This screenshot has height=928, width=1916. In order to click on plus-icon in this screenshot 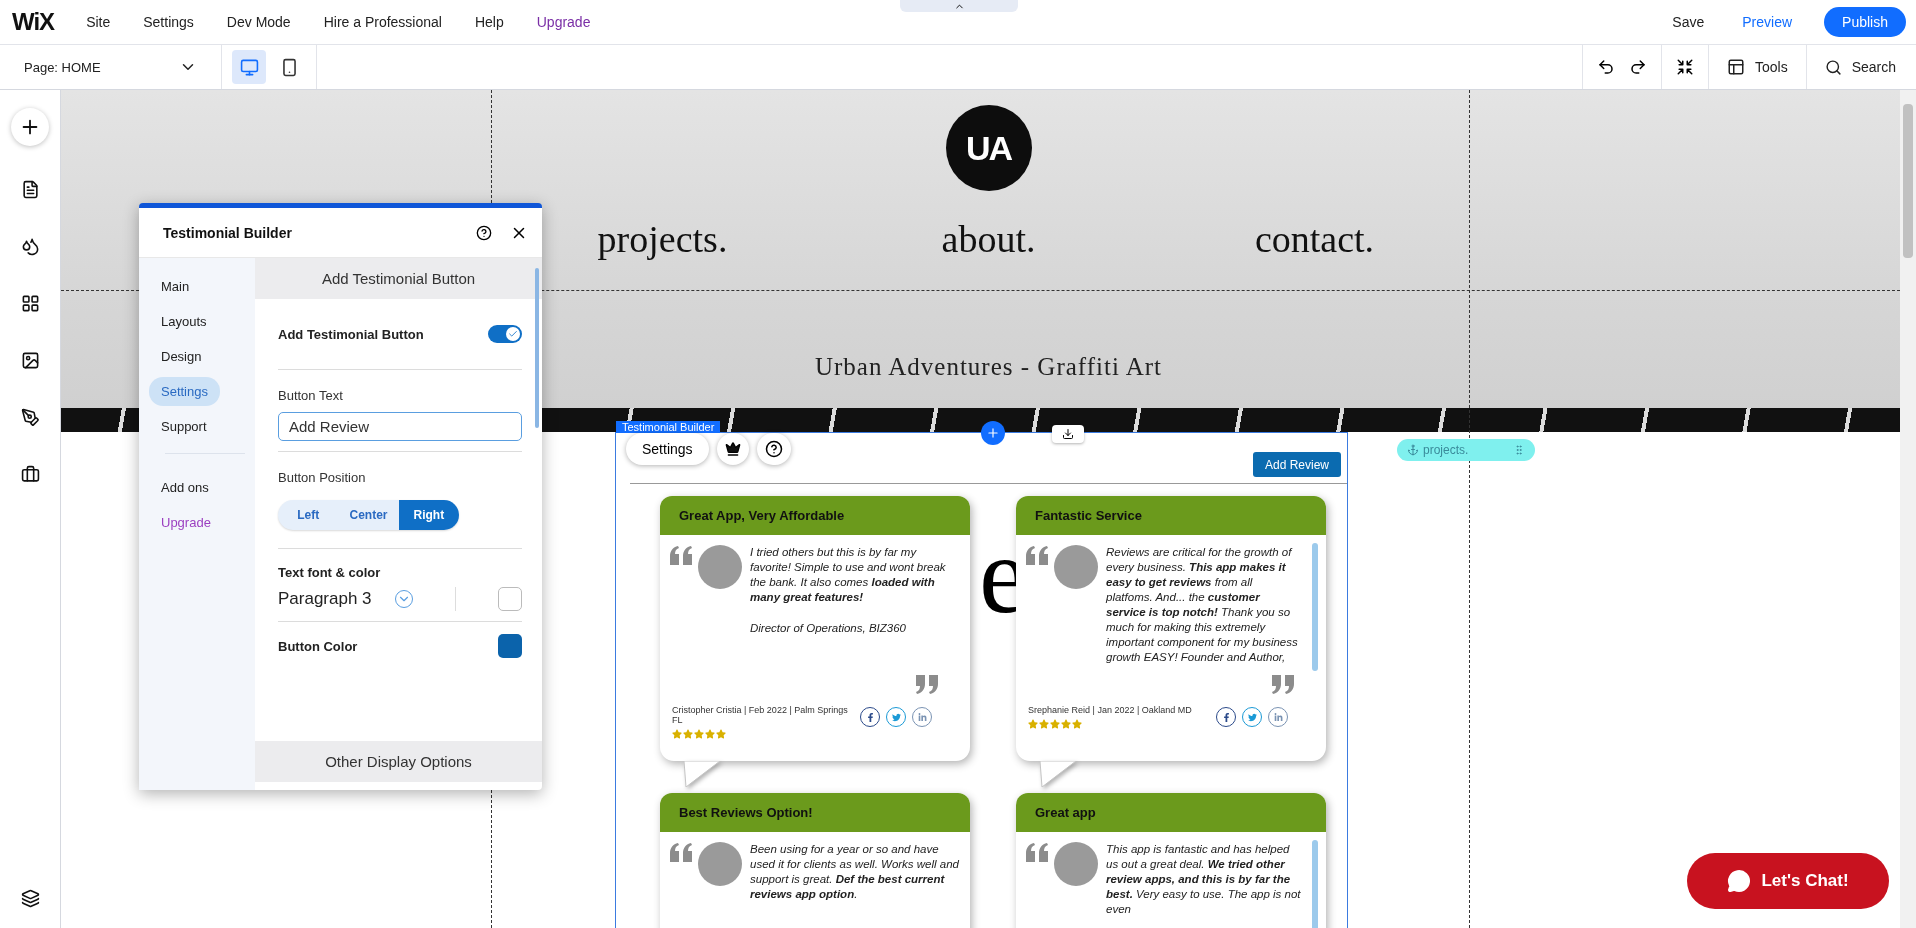, I will do `click(993, 433)`.